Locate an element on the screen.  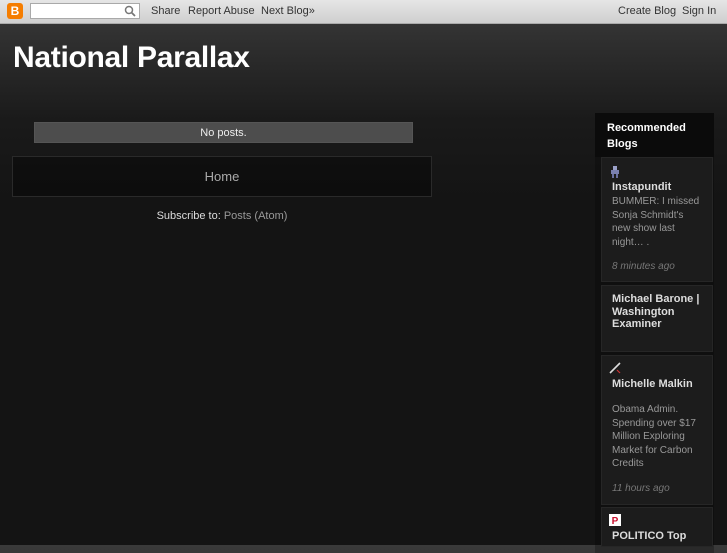
blog-time: 11 hours ago is located at coordinates (641, 488).